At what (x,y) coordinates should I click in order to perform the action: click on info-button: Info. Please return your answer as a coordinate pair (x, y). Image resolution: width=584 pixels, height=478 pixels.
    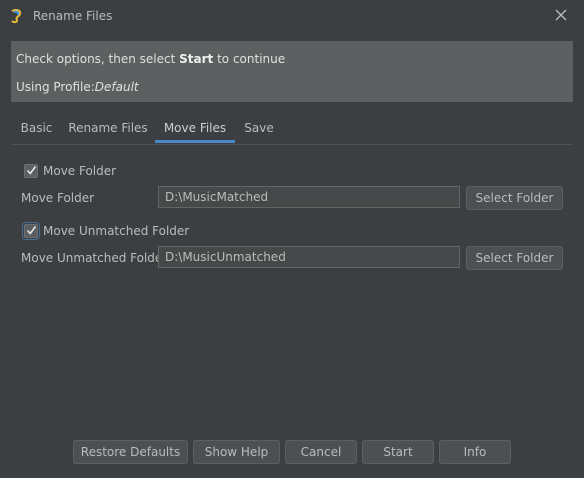
    Looking at the image, I should click on (475, 452).